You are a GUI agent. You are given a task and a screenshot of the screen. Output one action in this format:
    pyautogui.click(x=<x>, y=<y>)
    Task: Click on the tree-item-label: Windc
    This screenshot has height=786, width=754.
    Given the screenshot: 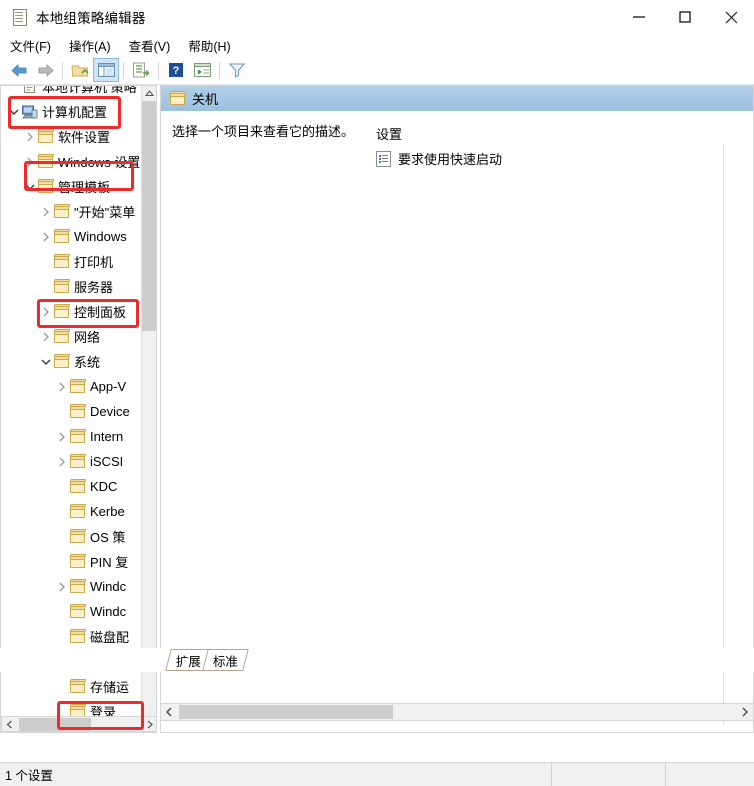 What is the action you would take?
    pyautogui.click(x=108, y=586)
    